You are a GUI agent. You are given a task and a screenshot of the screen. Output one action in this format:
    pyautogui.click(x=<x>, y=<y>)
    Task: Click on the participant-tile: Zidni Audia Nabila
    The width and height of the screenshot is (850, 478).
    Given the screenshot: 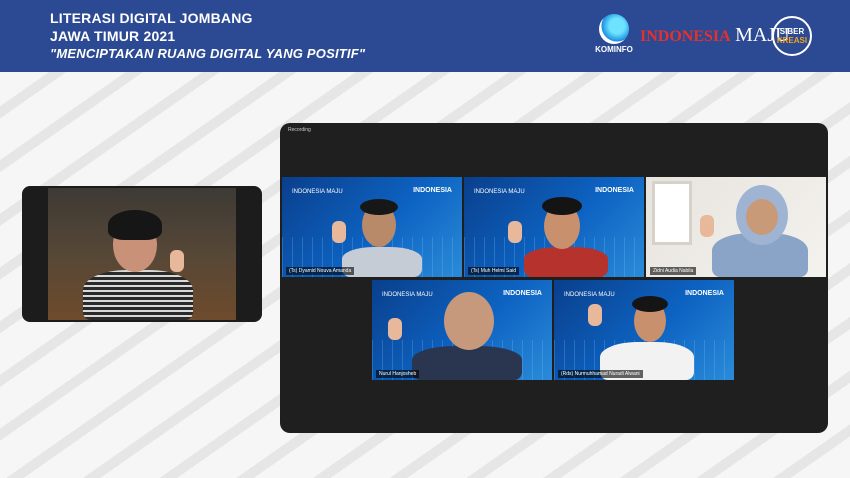 What is the action you would take?
    pyautogui.click(x=736, y=227)
    